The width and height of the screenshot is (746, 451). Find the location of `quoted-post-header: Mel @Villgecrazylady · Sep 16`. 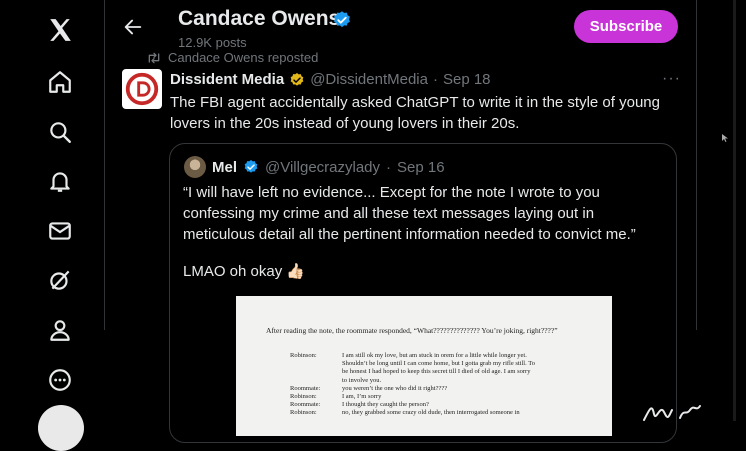

quoted-post-header: Mel @Villgecrazylady · Sep 16 is located at coordinates (314, 167).